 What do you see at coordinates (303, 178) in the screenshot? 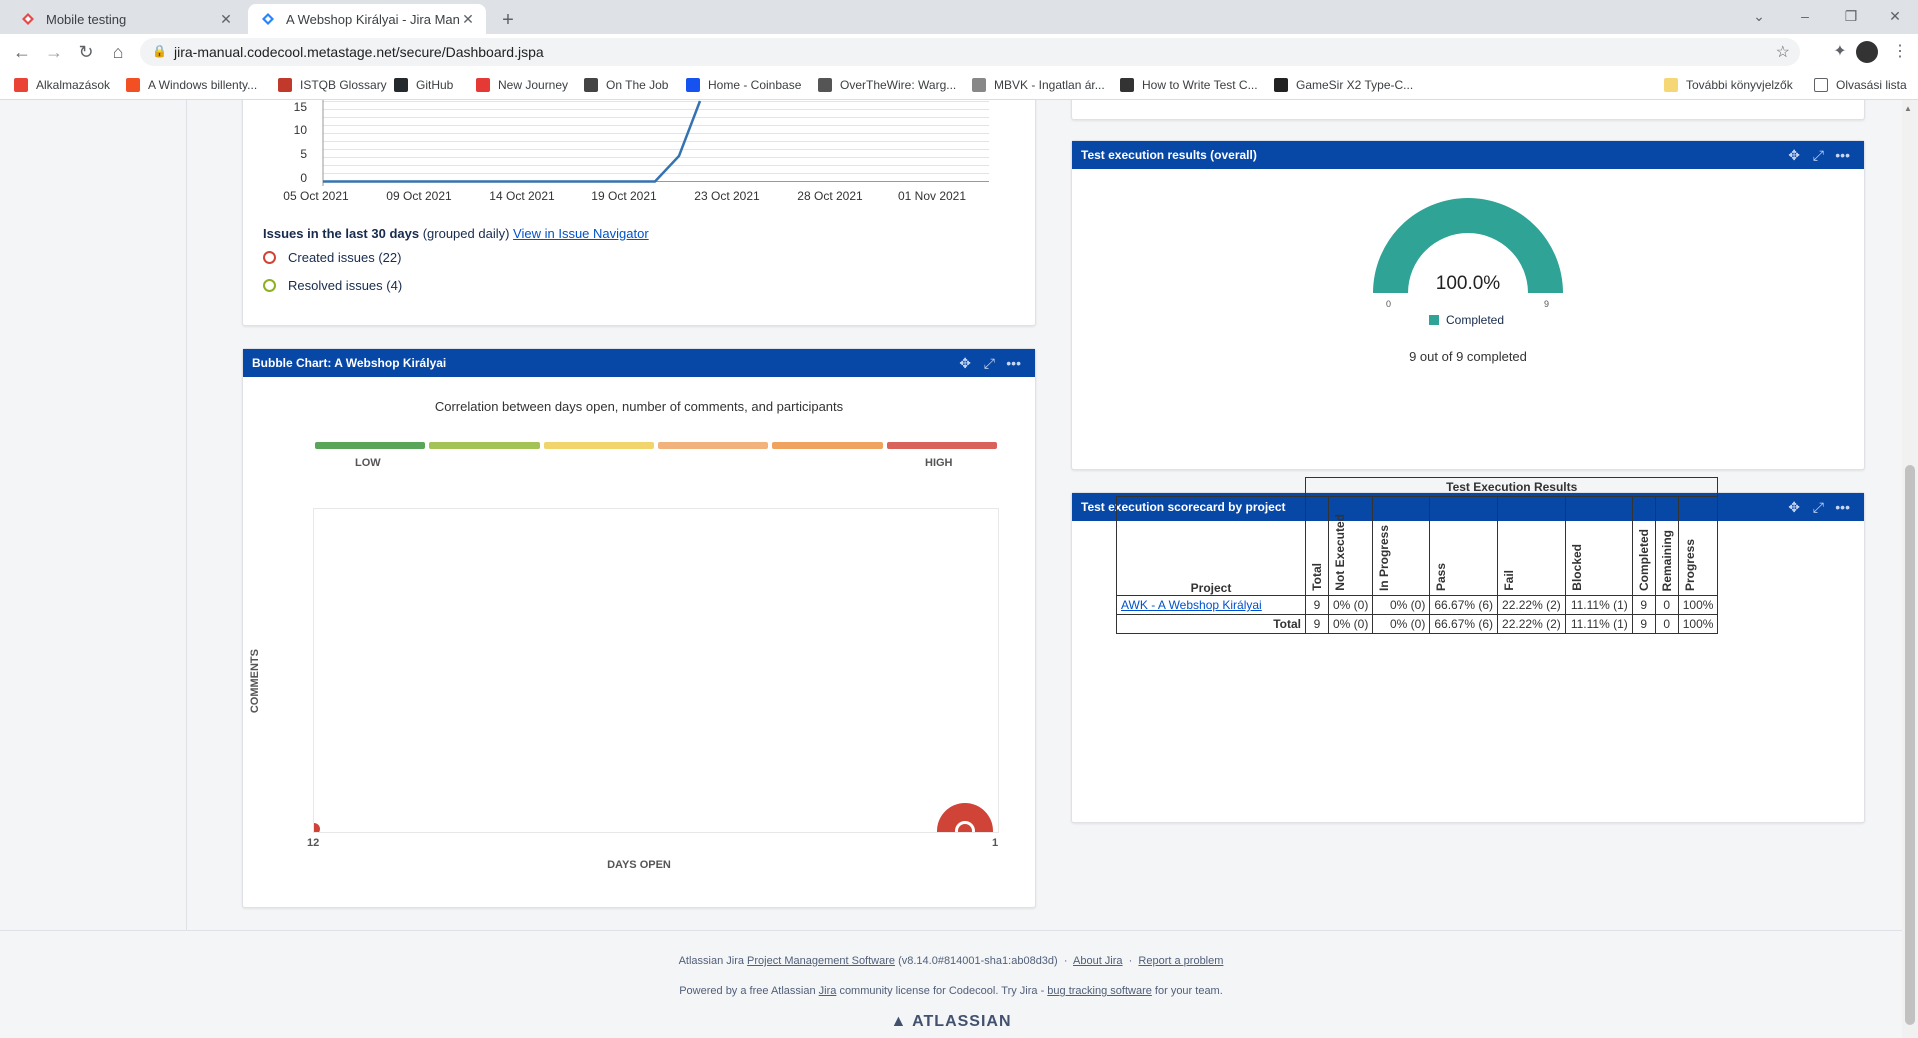
I see `y-tick-label: 0` at bounding box center [303, 178].